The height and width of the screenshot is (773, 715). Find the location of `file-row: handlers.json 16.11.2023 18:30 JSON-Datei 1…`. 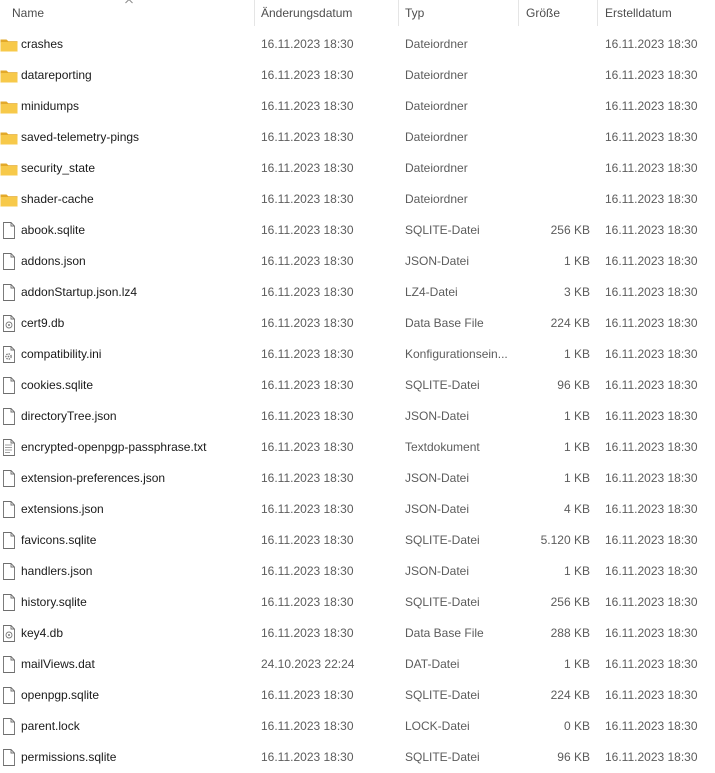

file-row: handlers.json 16.11.2023 18:30 JSON-Datei 1… is located at coordinates (357, 571).